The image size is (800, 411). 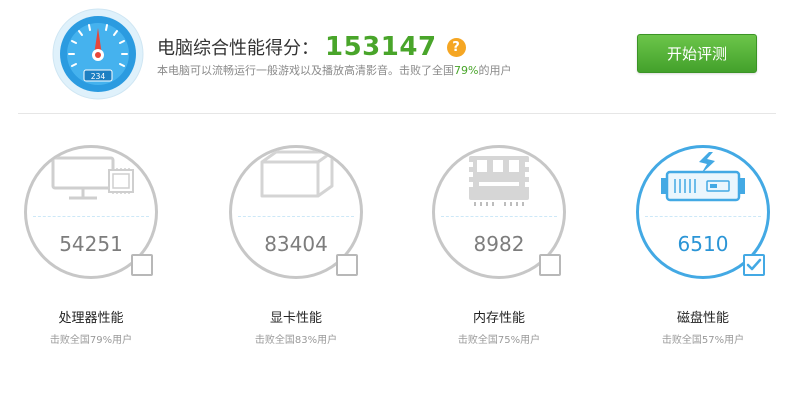 What do you see at coordinates (296, 244) in the screenshot?
I see `graphics-score-value: 83404` at bounding box center [296, 244].